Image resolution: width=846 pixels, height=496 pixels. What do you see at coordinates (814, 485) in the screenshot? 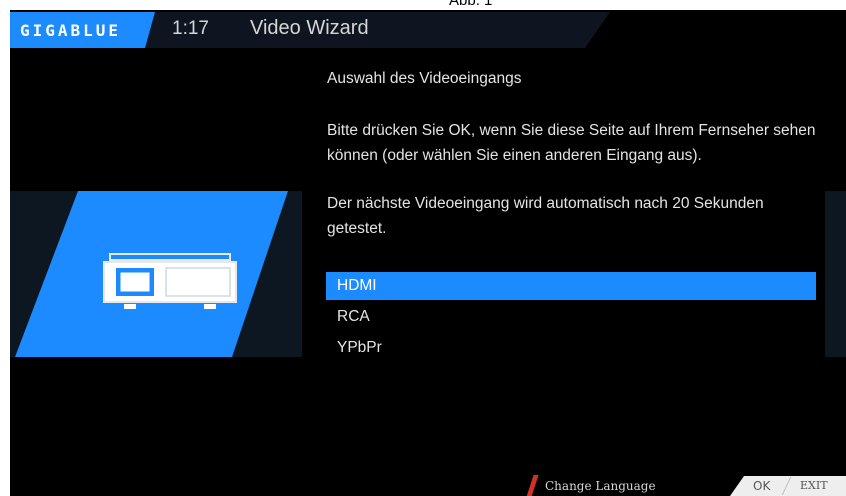
I see `exit-button: EXIT` at bounding box center [814, 485].